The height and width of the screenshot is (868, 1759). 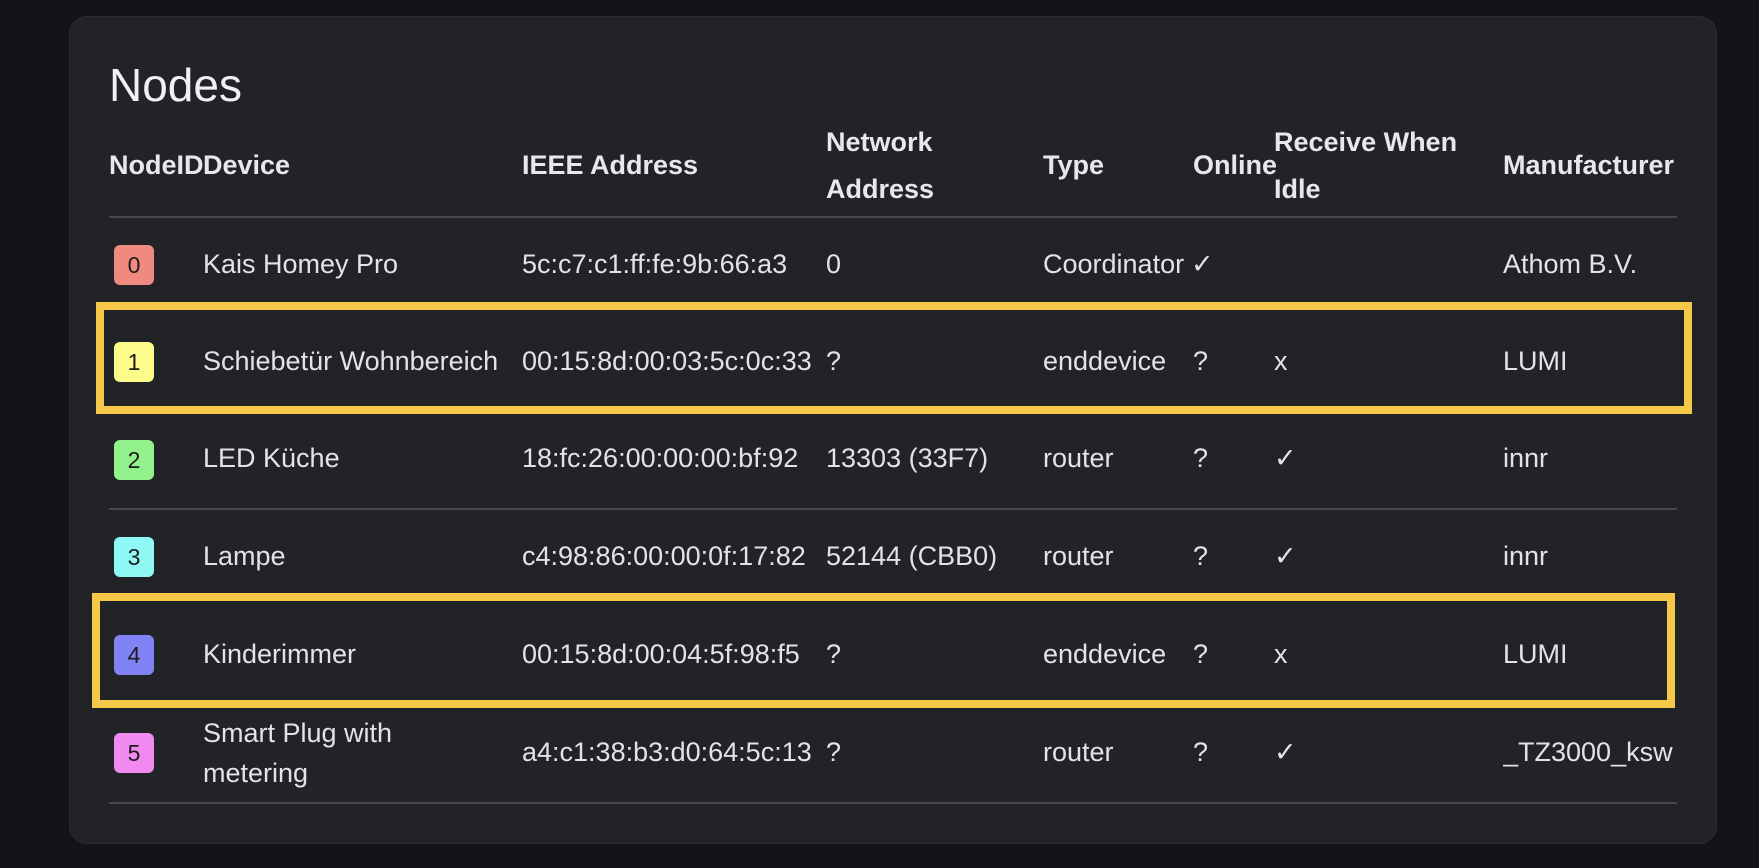 What do you see at coordinates (880, 166) in the screenshot?
I see `header-network-address: Network Address` at bounding box center [880, 166].